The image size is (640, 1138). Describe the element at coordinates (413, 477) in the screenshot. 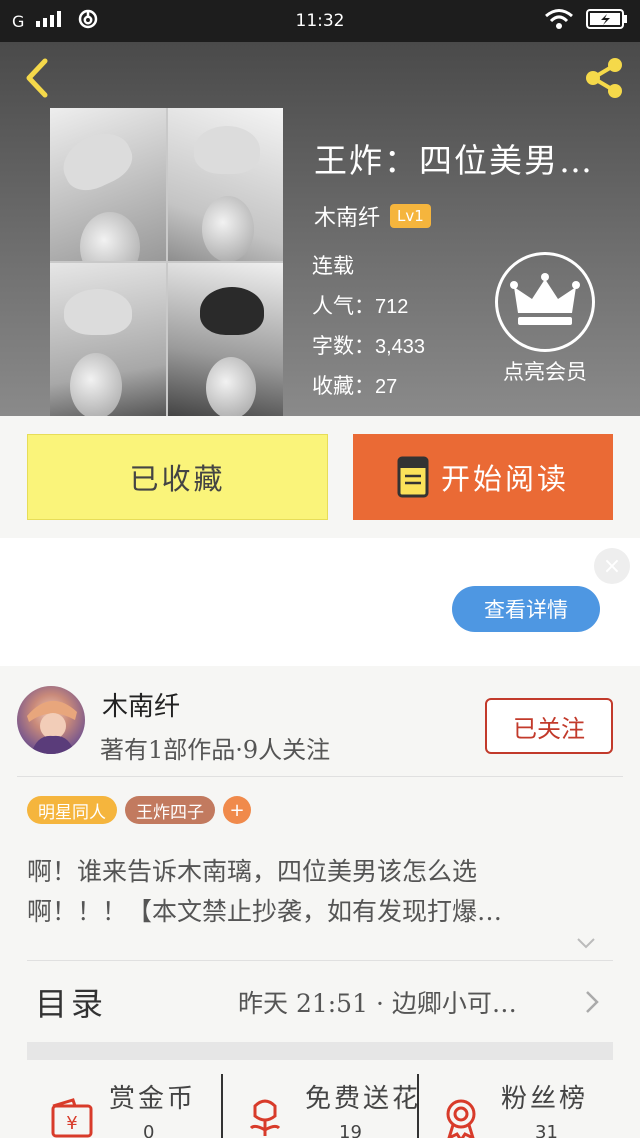

I see `book-icon` at that location.